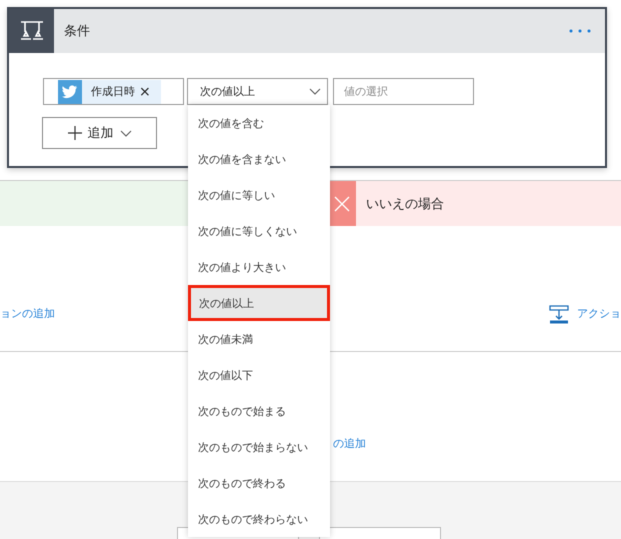 The width and height of the screenshot is (621, 539). I want to click on add-action-link: の追加, so click(349, 443).